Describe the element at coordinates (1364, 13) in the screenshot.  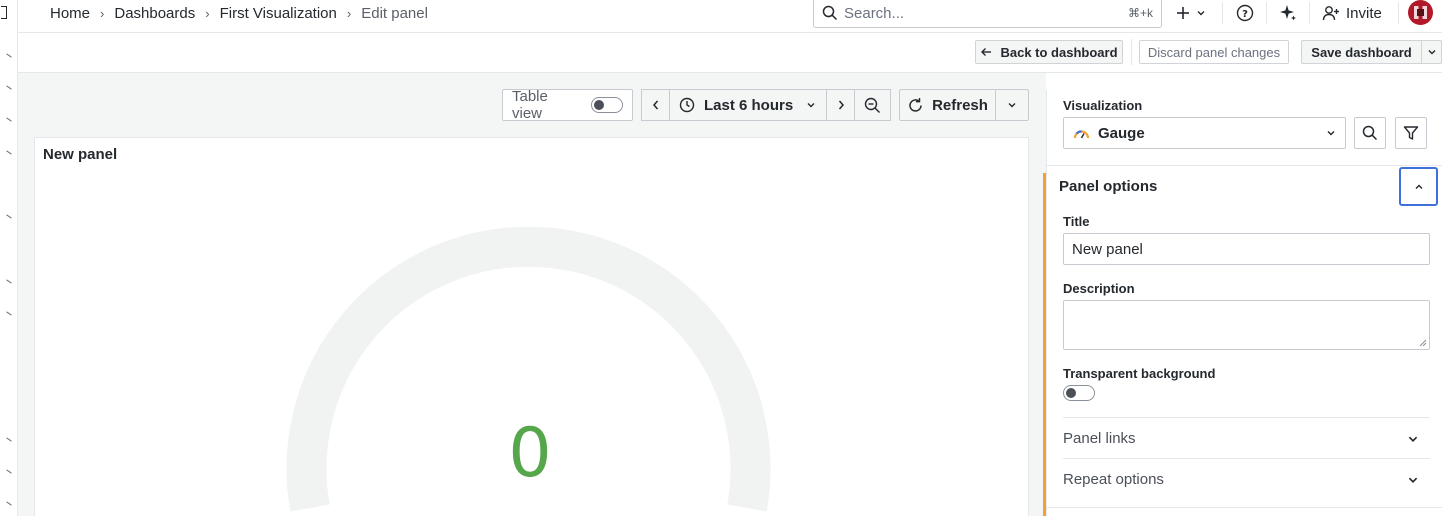
I see `invite-label: Invite` at that location.